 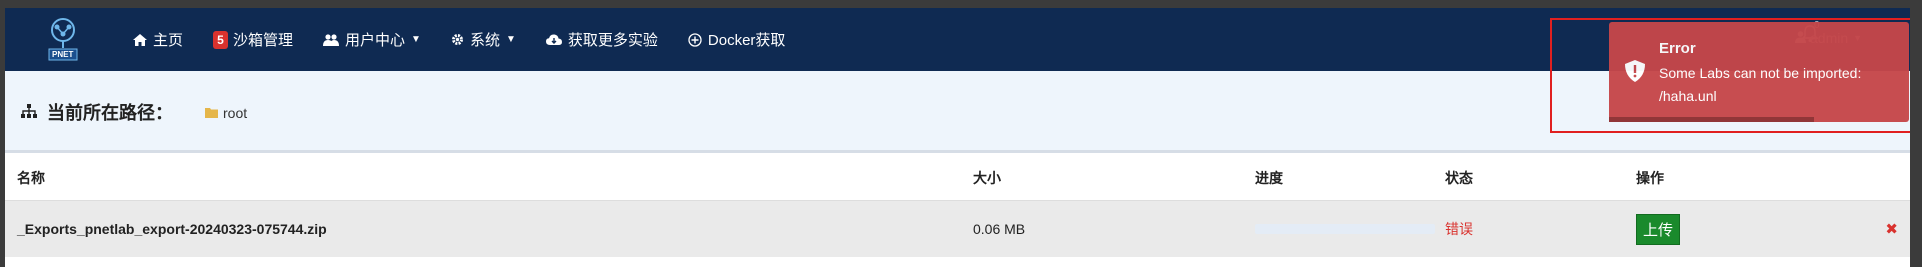 What do you see at coordinates (695, 39) in the screenshot?
I see `plus-circle-icon` at bounding box center [695, 39].